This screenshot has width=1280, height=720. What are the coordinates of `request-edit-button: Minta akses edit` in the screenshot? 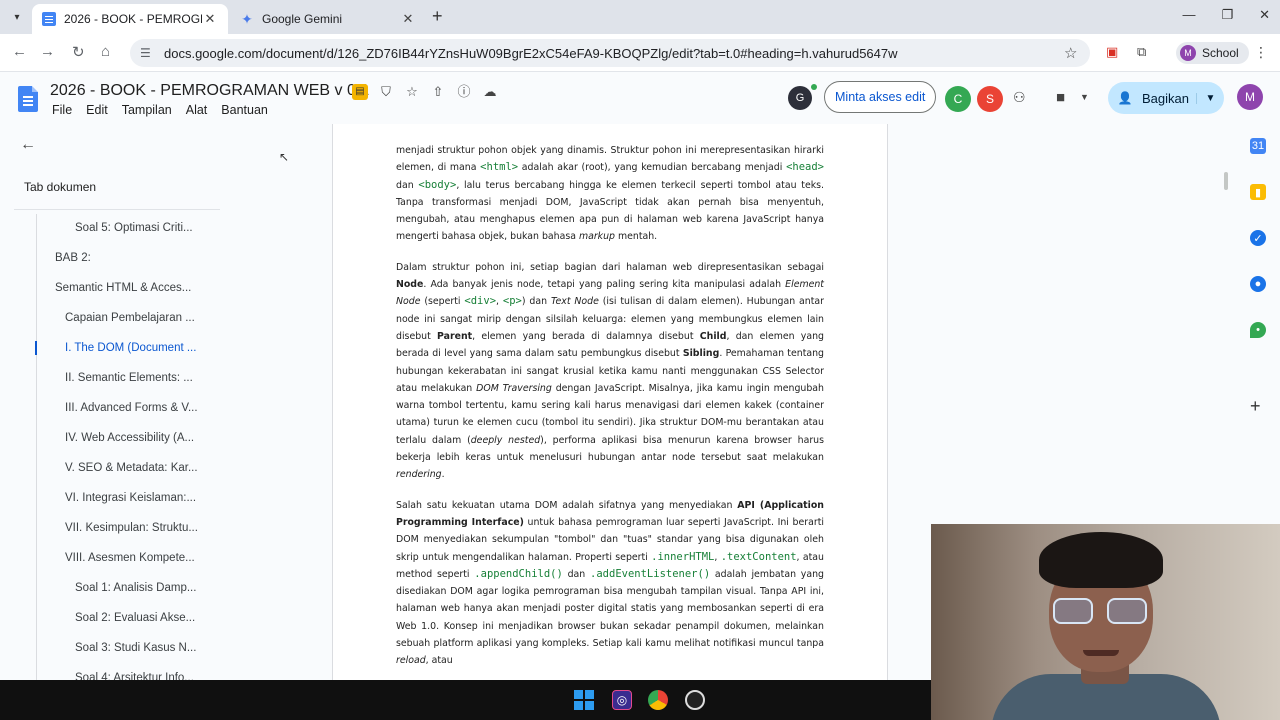 It's located at (880, 97).